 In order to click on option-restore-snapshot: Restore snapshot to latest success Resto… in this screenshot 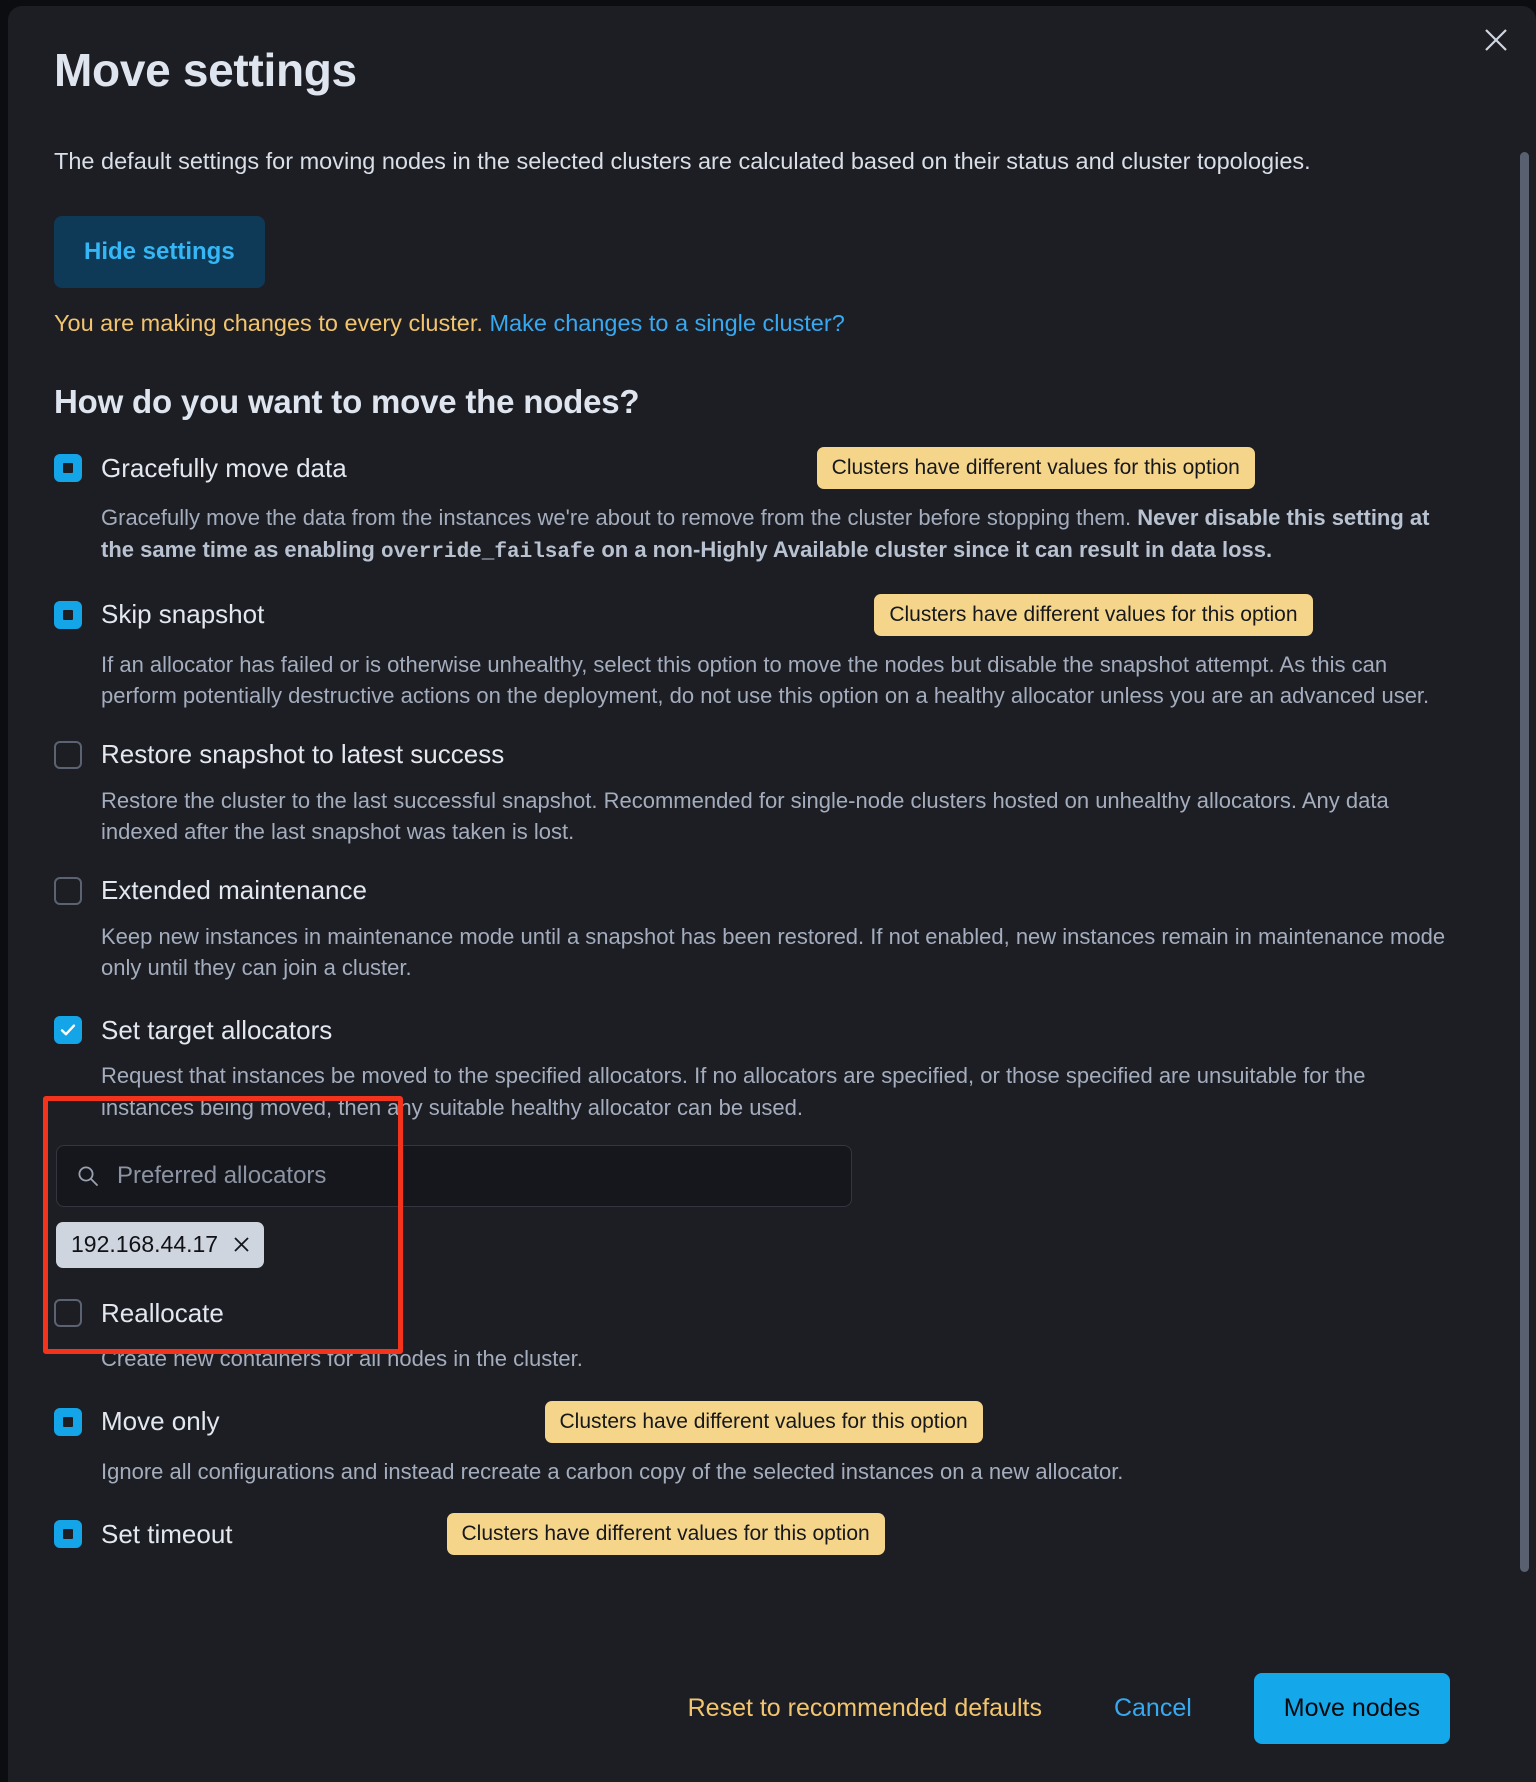, I will do `click(751, 793)`.